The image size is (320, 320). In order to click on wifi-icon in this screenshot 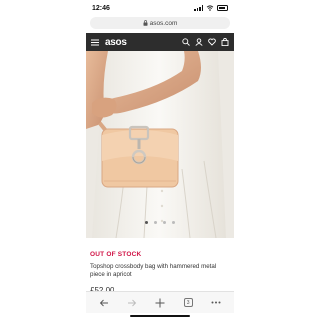, I will do `click(210, 8)`.